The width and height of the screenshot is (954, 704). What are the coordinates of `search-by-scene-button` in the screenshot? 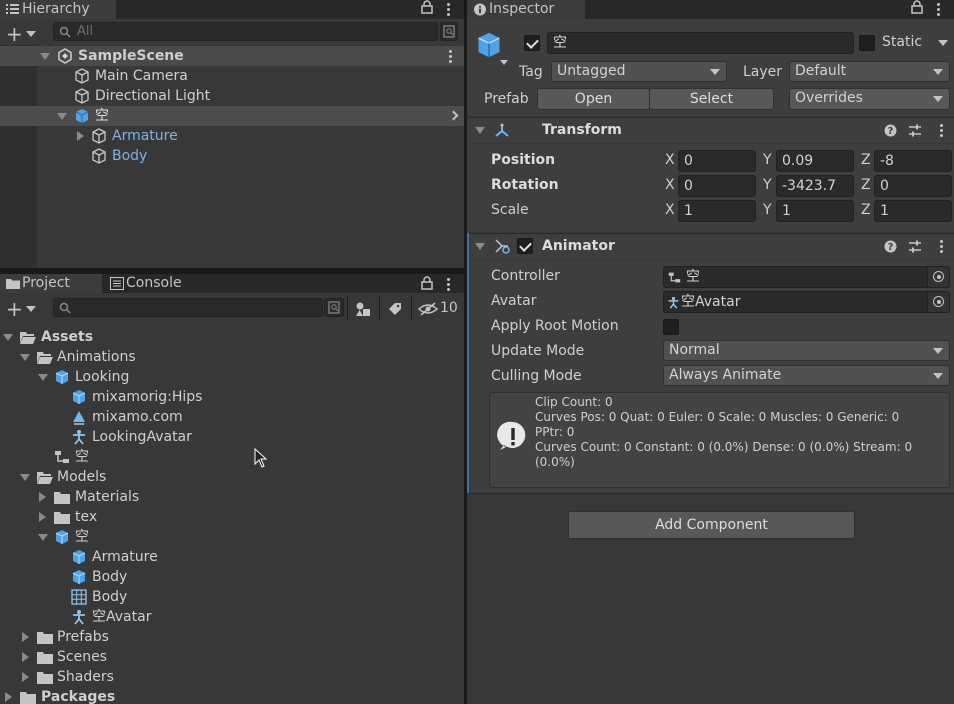 It's located at (334, 307).